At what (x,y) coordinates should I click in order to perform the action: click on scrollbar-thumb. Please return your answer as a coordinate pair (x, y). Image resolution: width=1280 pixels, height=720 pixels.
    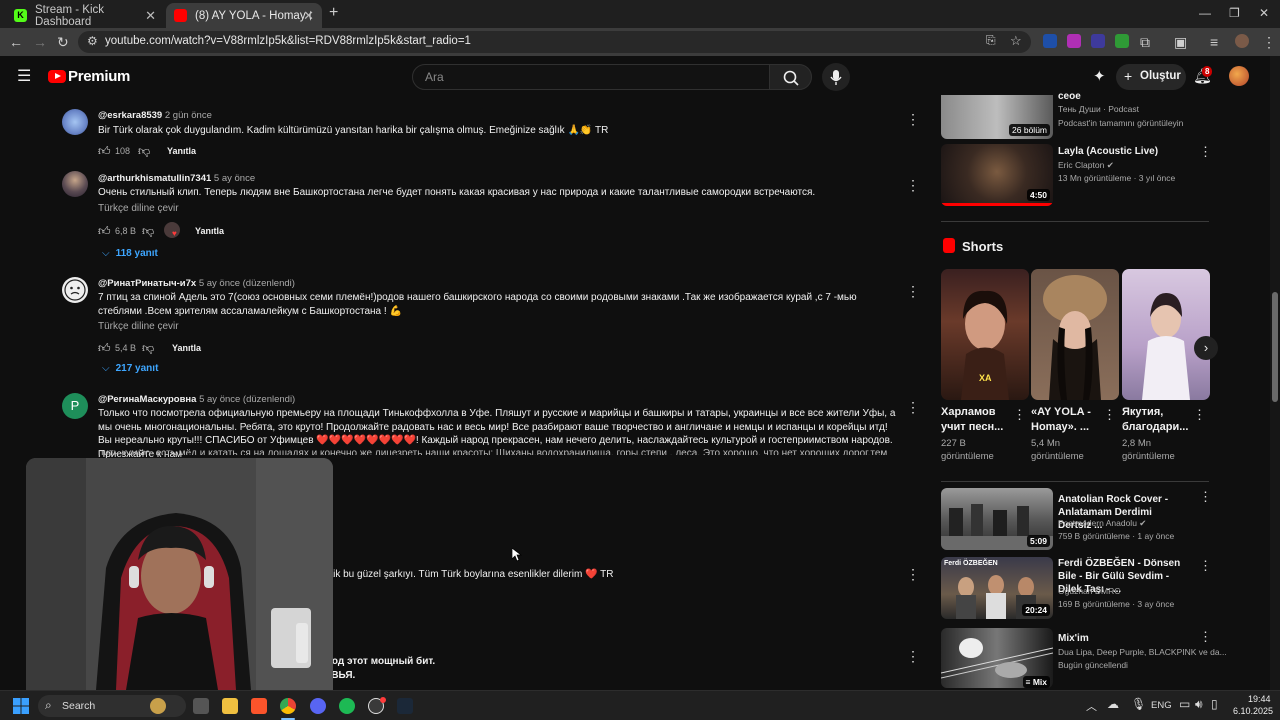
    Looking at the image, I should click on (1275, 347).